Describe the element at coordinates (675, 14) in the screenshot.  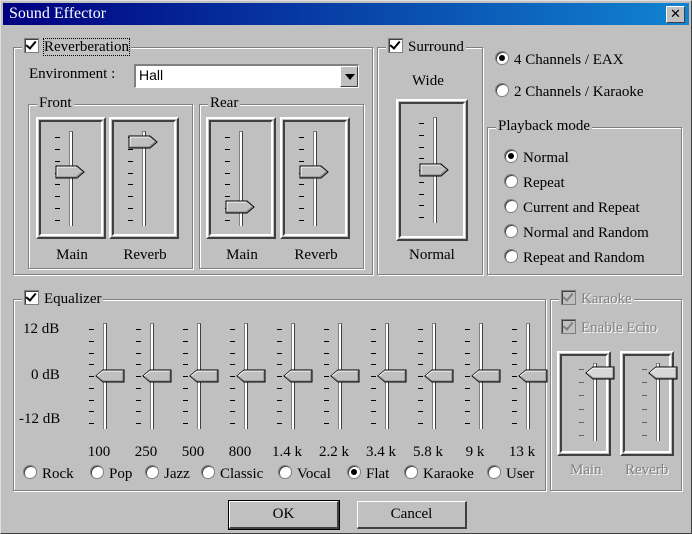
I see `close-icon: ✕` at that location.